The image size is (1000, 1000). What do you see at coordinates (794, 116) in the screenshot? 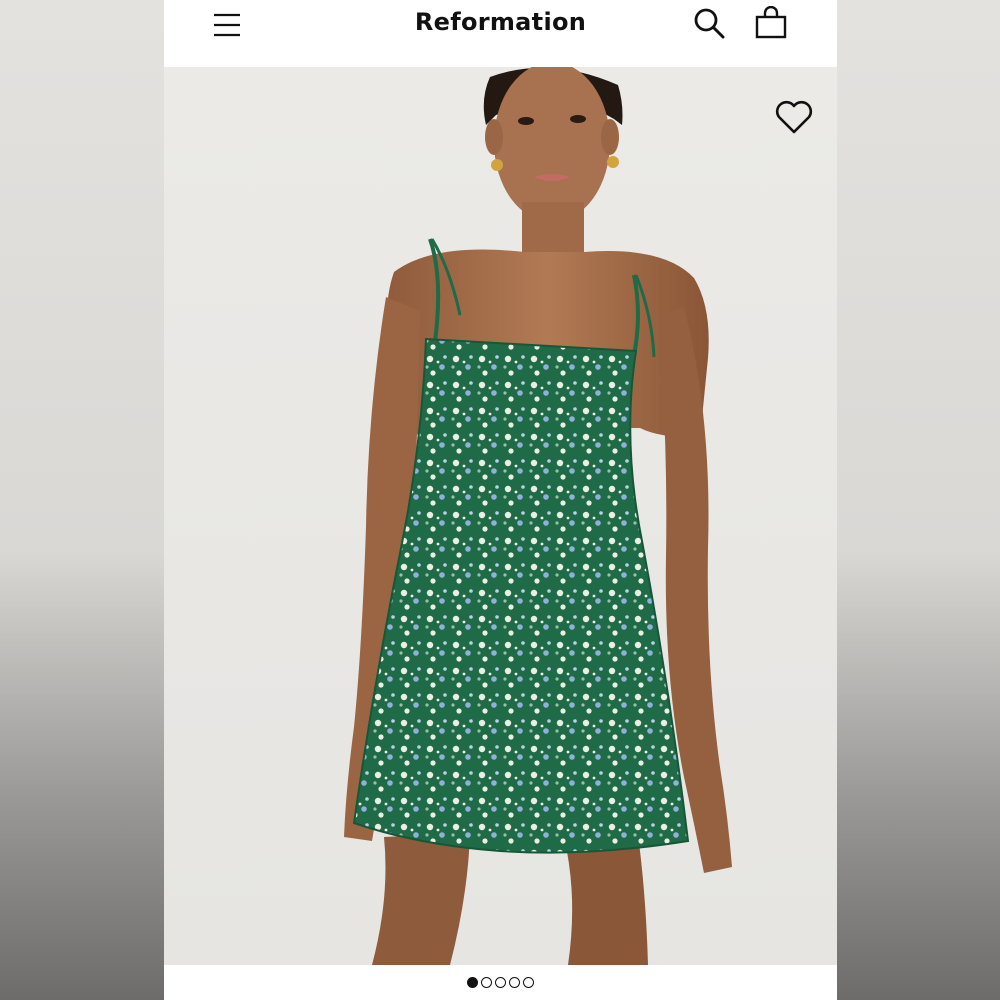
I see `heart-outline-icon` at bounding box center [794, 116].